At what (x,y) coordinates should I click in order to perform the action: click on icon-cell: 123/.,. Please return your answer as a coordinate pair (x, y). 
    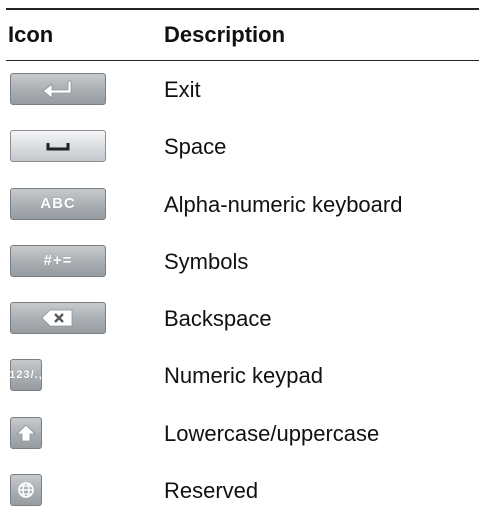
    Looking at the image, I should click on (26, 375).